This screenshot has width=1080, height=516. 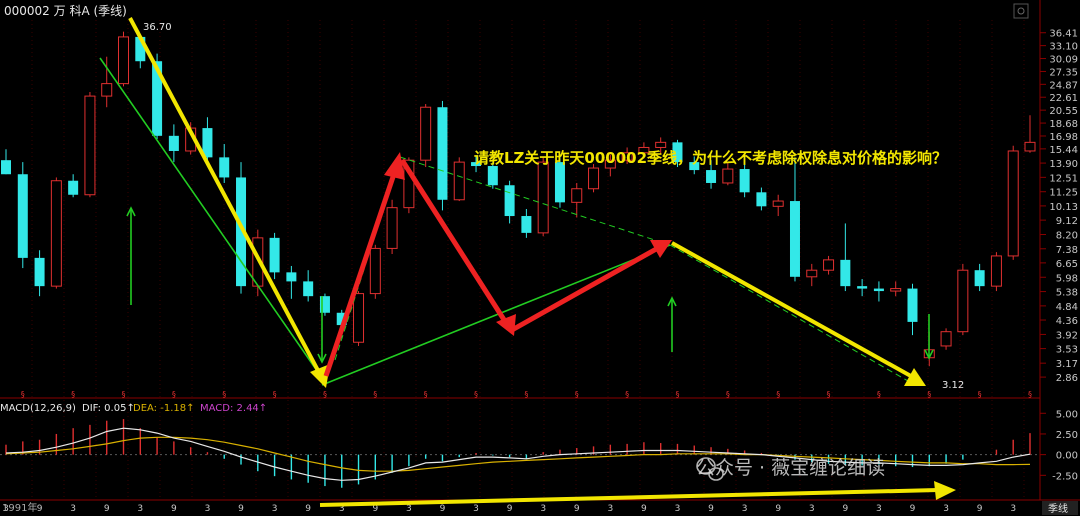 I want to click on price-tick-label: 22.61, so click(x=1063, y=98).